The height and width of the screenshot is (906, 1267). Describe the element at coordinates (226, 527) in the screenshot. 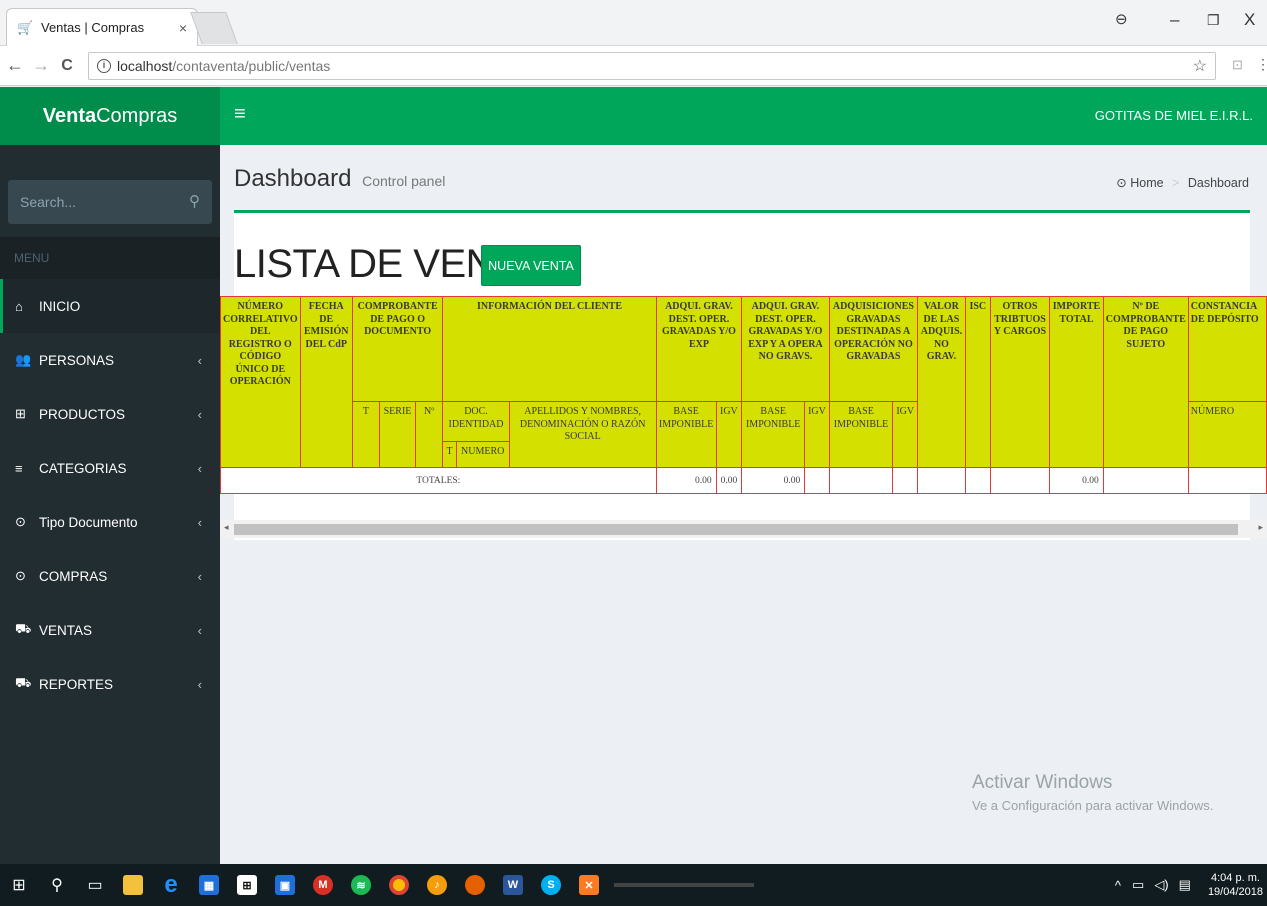

I see `scroll-left-arrow-icon: ◂` at that location.